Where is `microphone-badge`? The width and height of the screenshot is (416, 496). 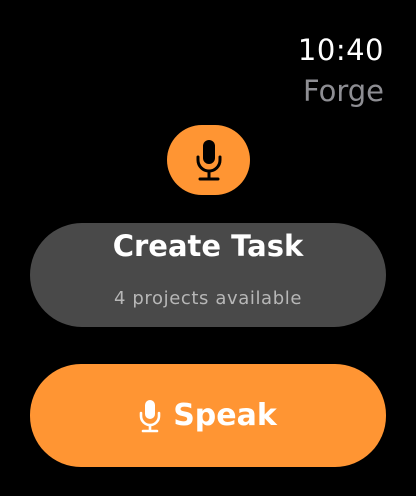
microphone-badge is located at coordinates (208, 160).